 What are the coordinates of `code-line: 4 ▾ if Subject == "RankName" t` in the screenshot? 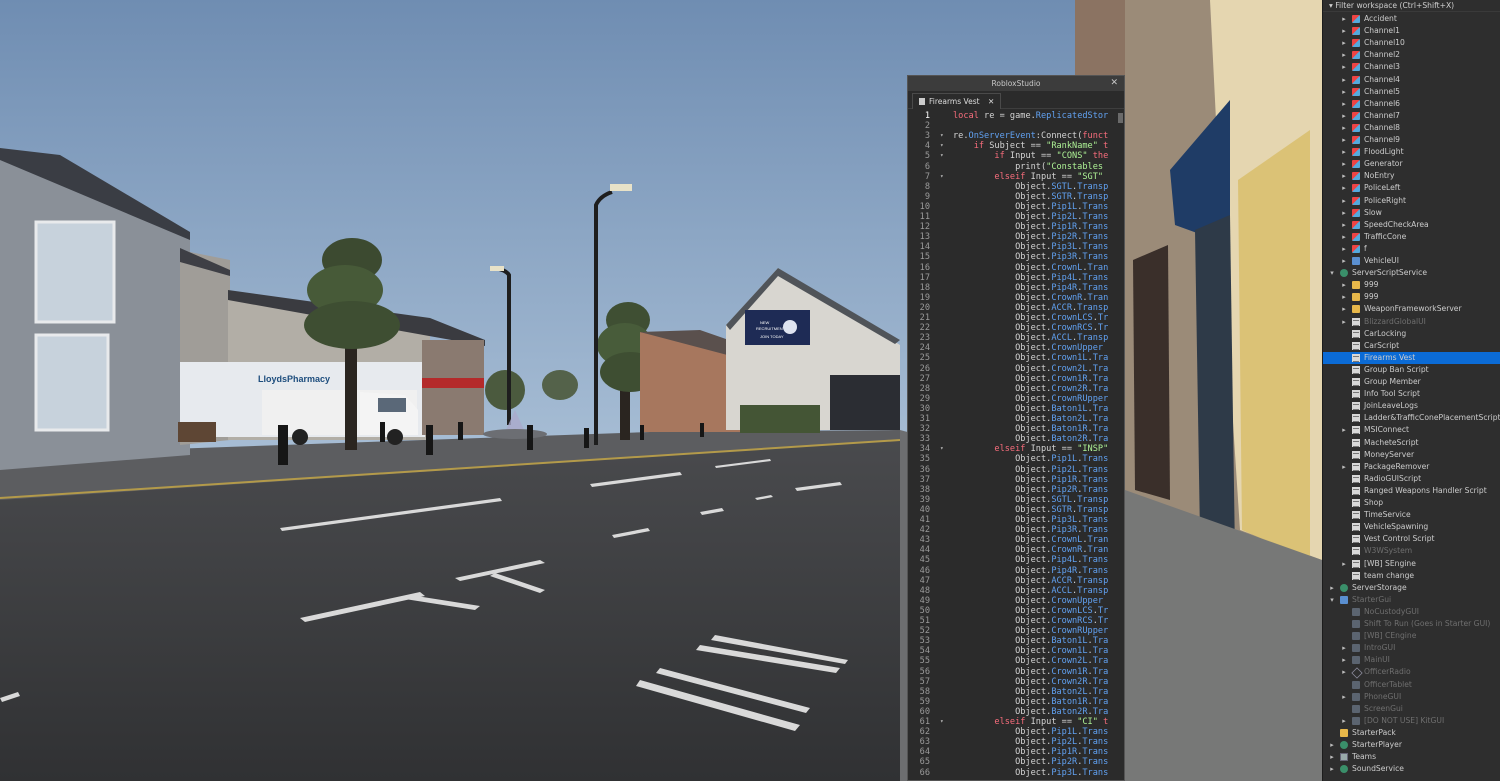 It's located at (1016, 146).